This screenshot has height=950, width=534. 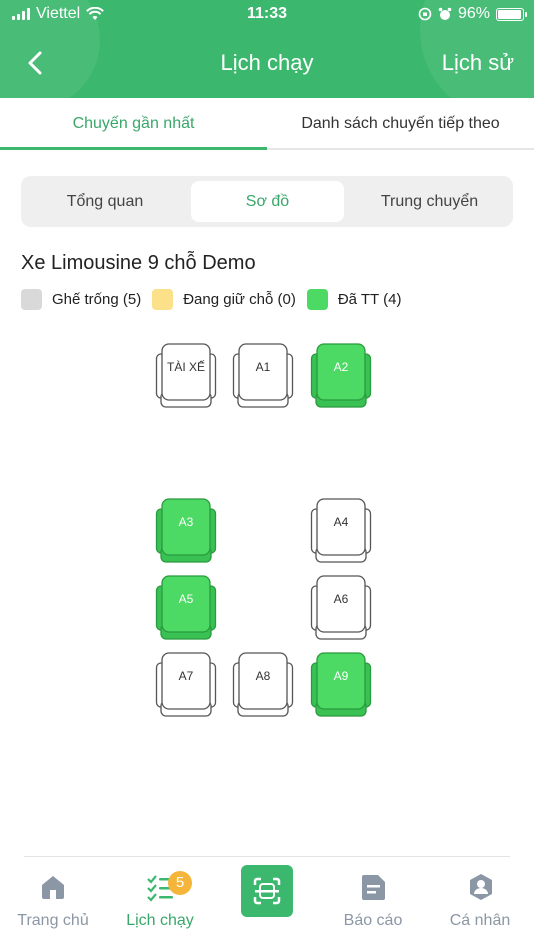 What do you see at coordinates (53, 887) in the screenshot?
I see `home-icon` at bounding box center [53, 887].